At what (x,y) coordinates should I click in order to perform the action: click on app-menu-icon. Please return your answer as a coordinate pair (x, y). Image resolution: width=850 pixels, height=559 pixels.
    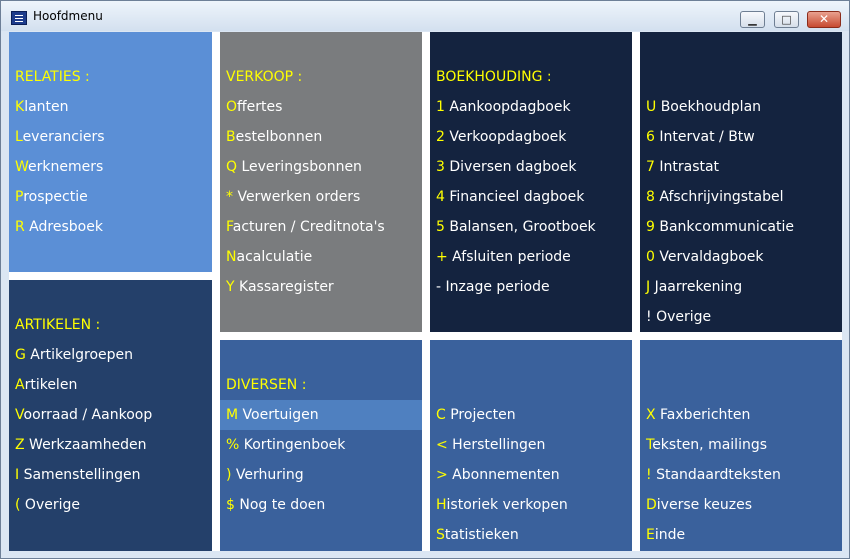
    Looking at the image, I should click on (19, 18).